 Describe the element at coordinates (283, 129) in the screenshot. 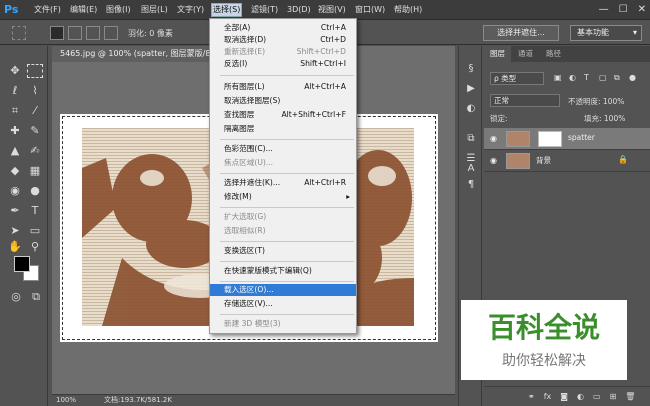

I see `menu-item-isolate-layers: 隔离图层` at that location.